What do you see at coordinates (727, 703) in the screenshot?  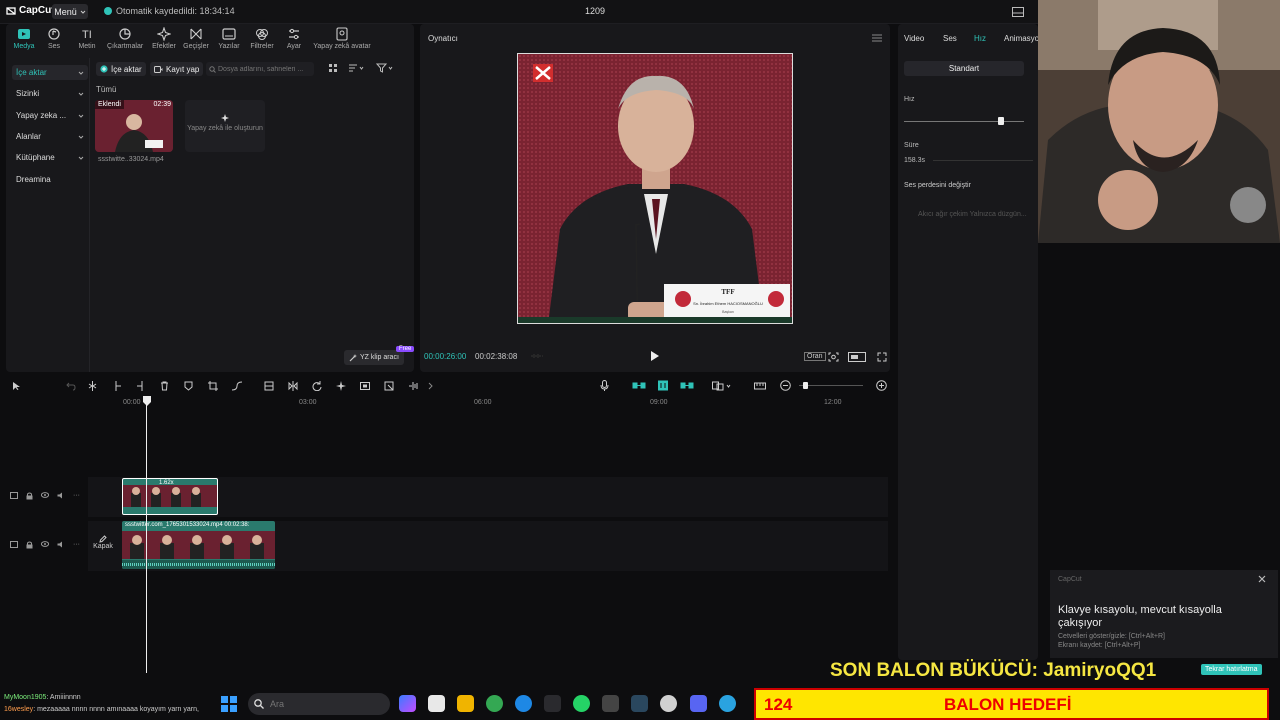 I see `telegram-icon` at bounding box center [727, 703].